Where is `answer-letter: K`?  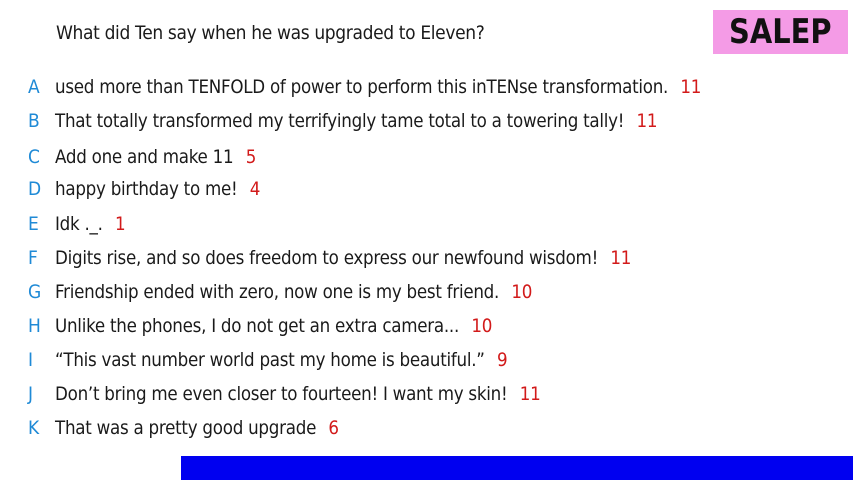
answer-letter: K is located at coordinates (34, 428).